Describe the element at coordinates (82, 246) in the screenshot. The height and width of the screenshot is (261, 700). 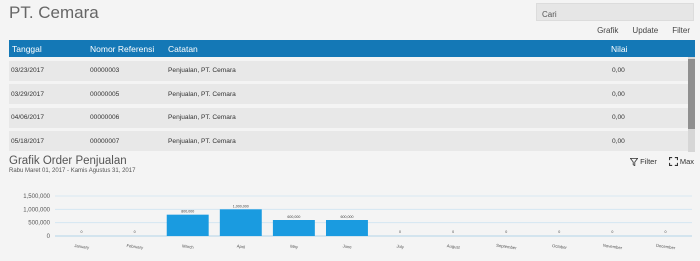
I see `x-tick-label: January` at that location.